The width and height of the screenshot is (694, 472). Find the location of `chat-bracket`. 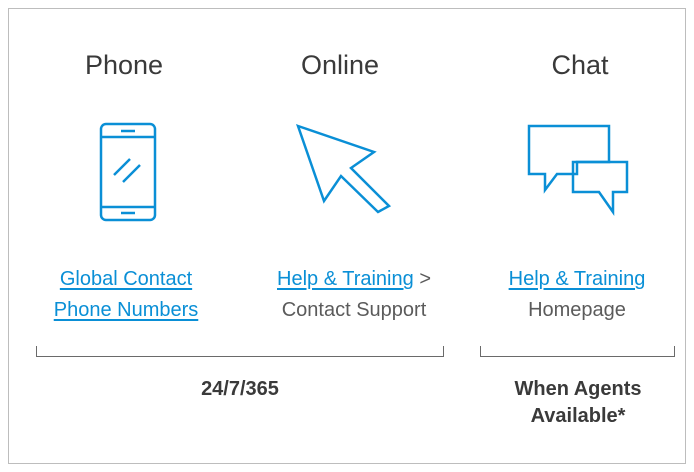

chat-bracket is located at coordinates (577, 351).